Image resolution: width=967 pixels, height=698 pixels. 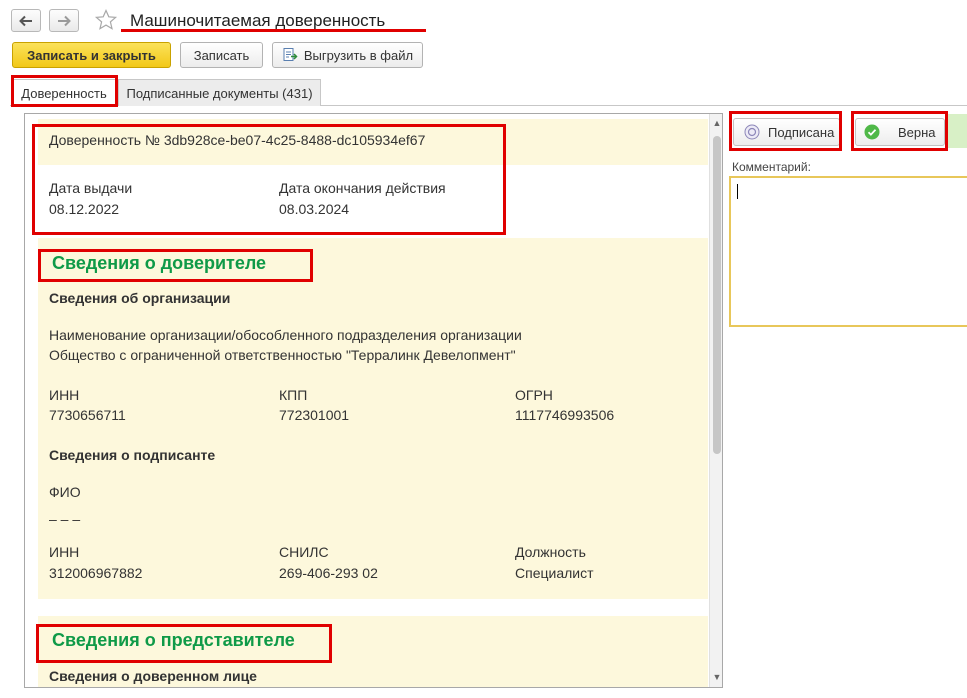 I want to click on save-button: Записать, so click(x=221, y=55).